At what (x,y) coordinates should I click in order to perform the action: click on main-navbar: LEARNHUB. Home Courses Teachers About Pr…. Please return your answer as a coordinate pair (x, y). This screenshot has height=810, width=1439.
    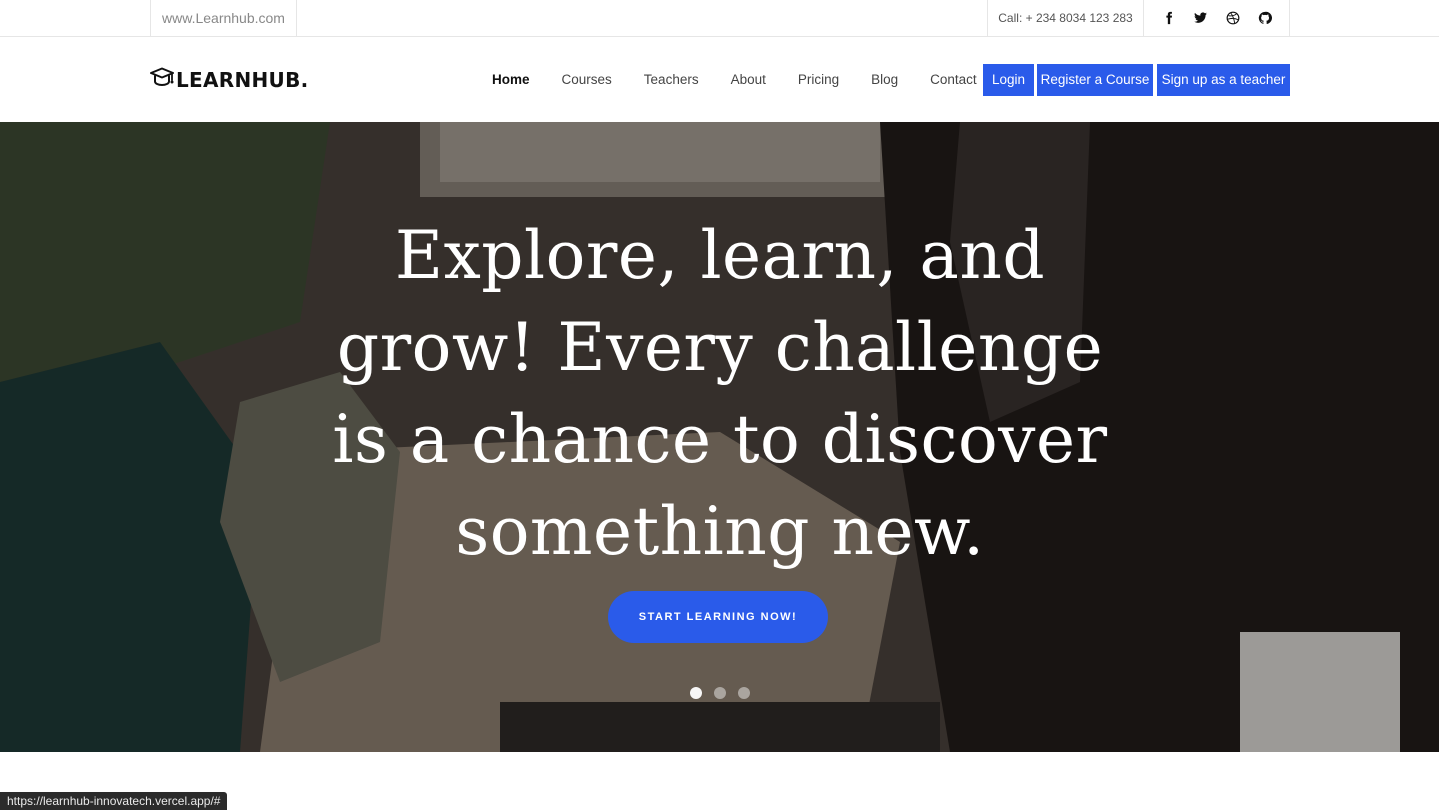
    Looking at the image, I should click on (719, 79).